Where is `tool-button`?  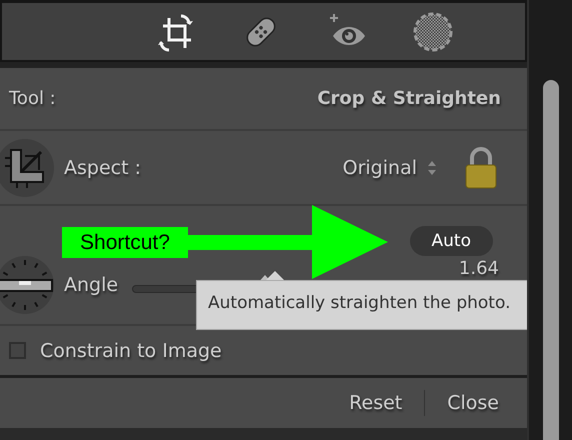
tool-button is located at coordinates (432, 32).